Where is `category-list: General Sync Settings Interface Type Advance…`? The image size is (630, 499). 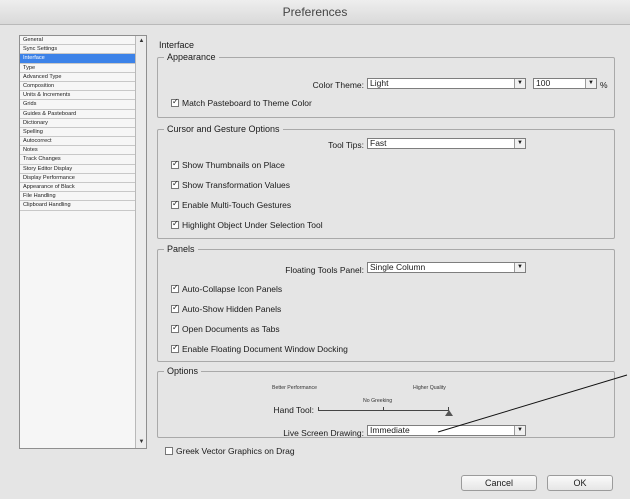 category-list: General Sync Settings Interface Type Advance… is located at coordinates (78, 123).